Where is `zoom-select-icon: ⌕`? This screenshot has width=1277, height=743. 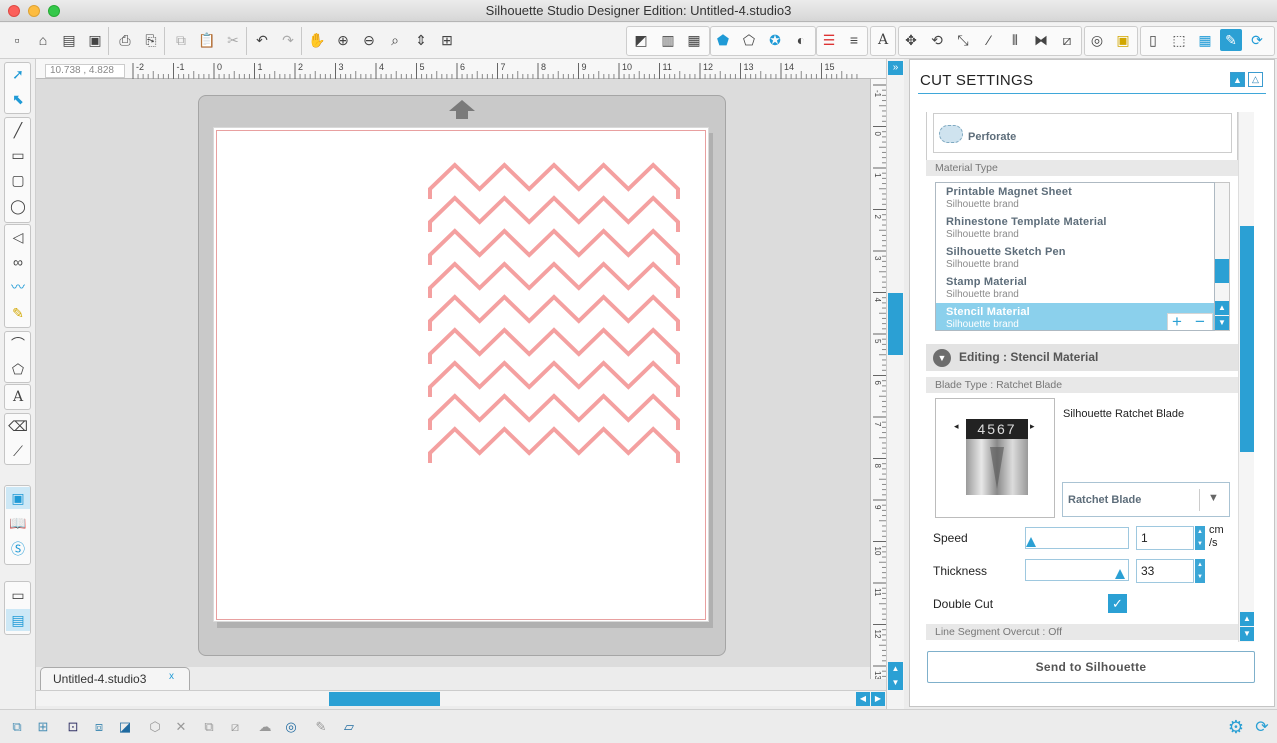
zoom-select-icon: ⌕ is located at coordinates (395, 40).